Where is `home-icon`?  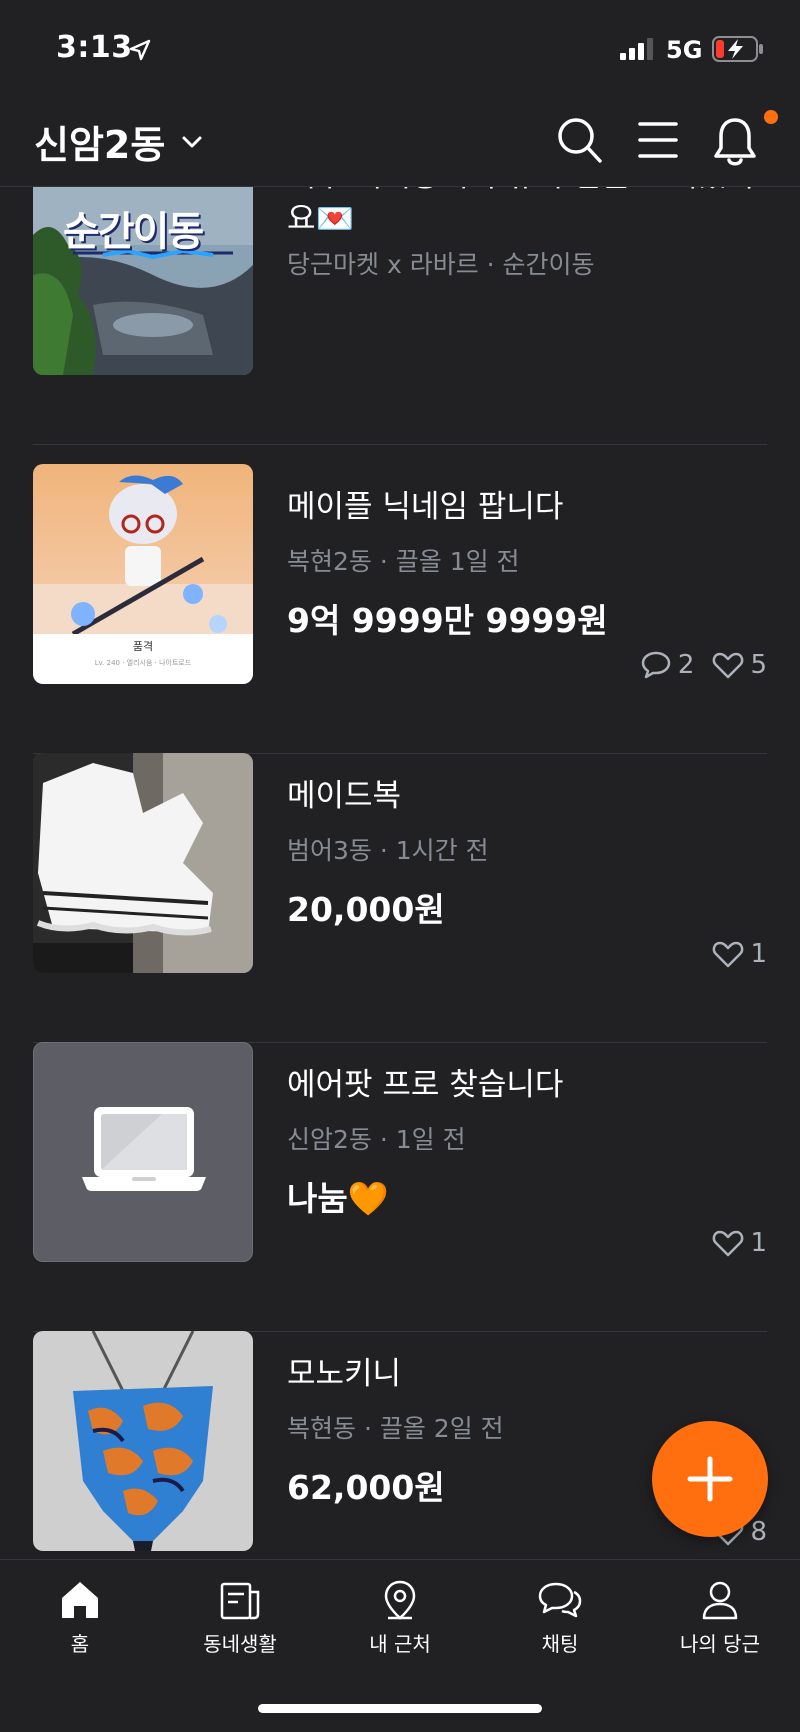
home-icon is located at coordinates (80, 1600).